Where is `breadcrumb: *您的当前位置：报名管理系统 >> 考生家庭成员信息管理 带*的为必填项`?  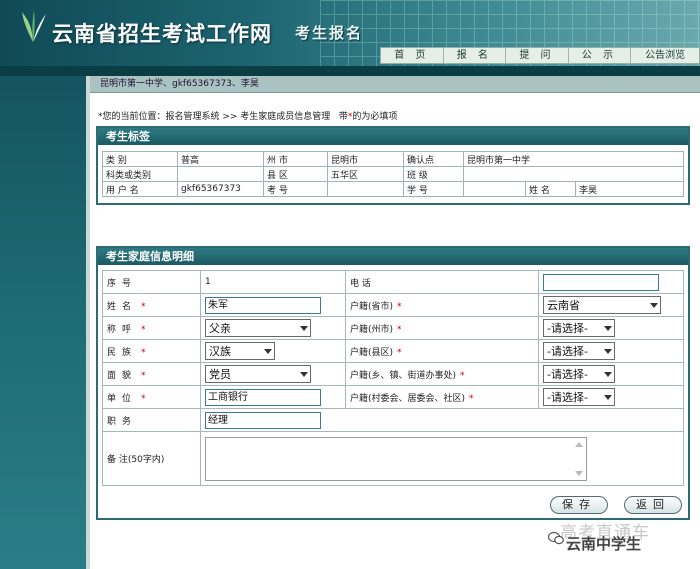 breadcrumb: *您的当前位置：报名管理系统 >> 考生家庭成员信息管理 带*的为必填项 is located at coordinates (247, 115).